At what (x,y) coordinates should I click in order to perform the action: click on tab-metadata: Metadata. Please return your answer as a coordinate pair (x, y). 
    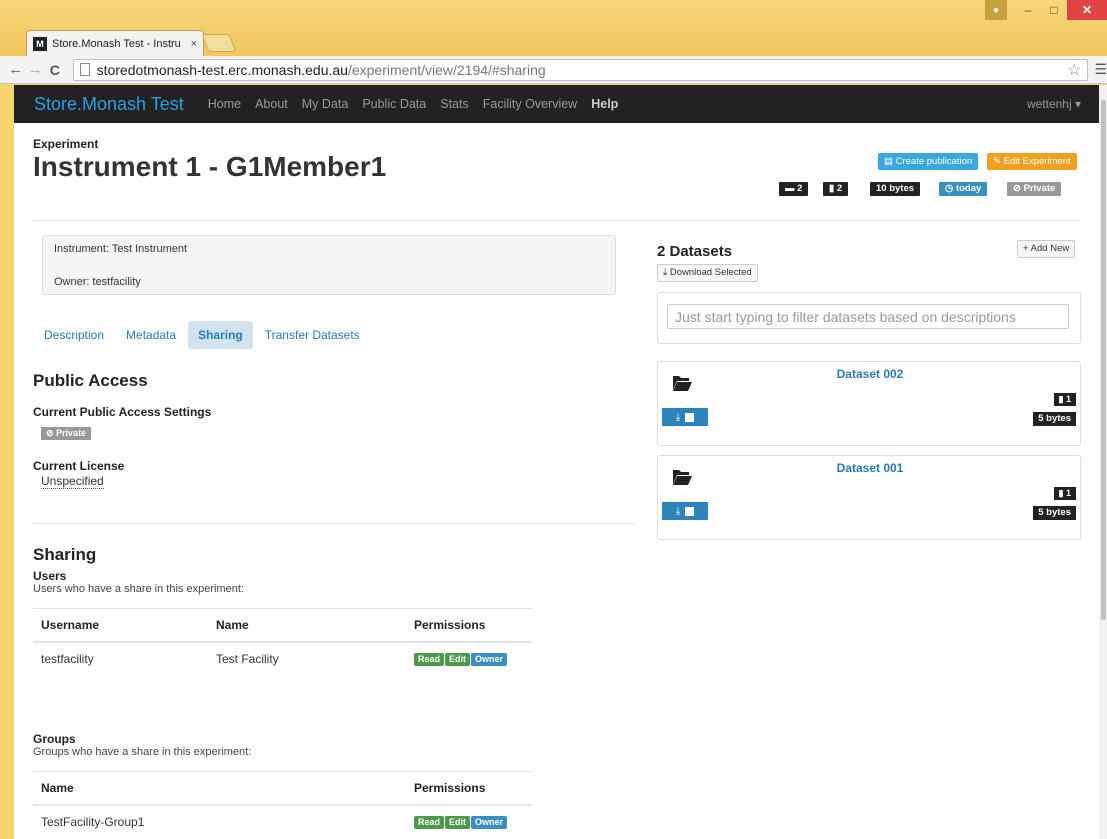
    Looking at the image, I should click on (151, 335).